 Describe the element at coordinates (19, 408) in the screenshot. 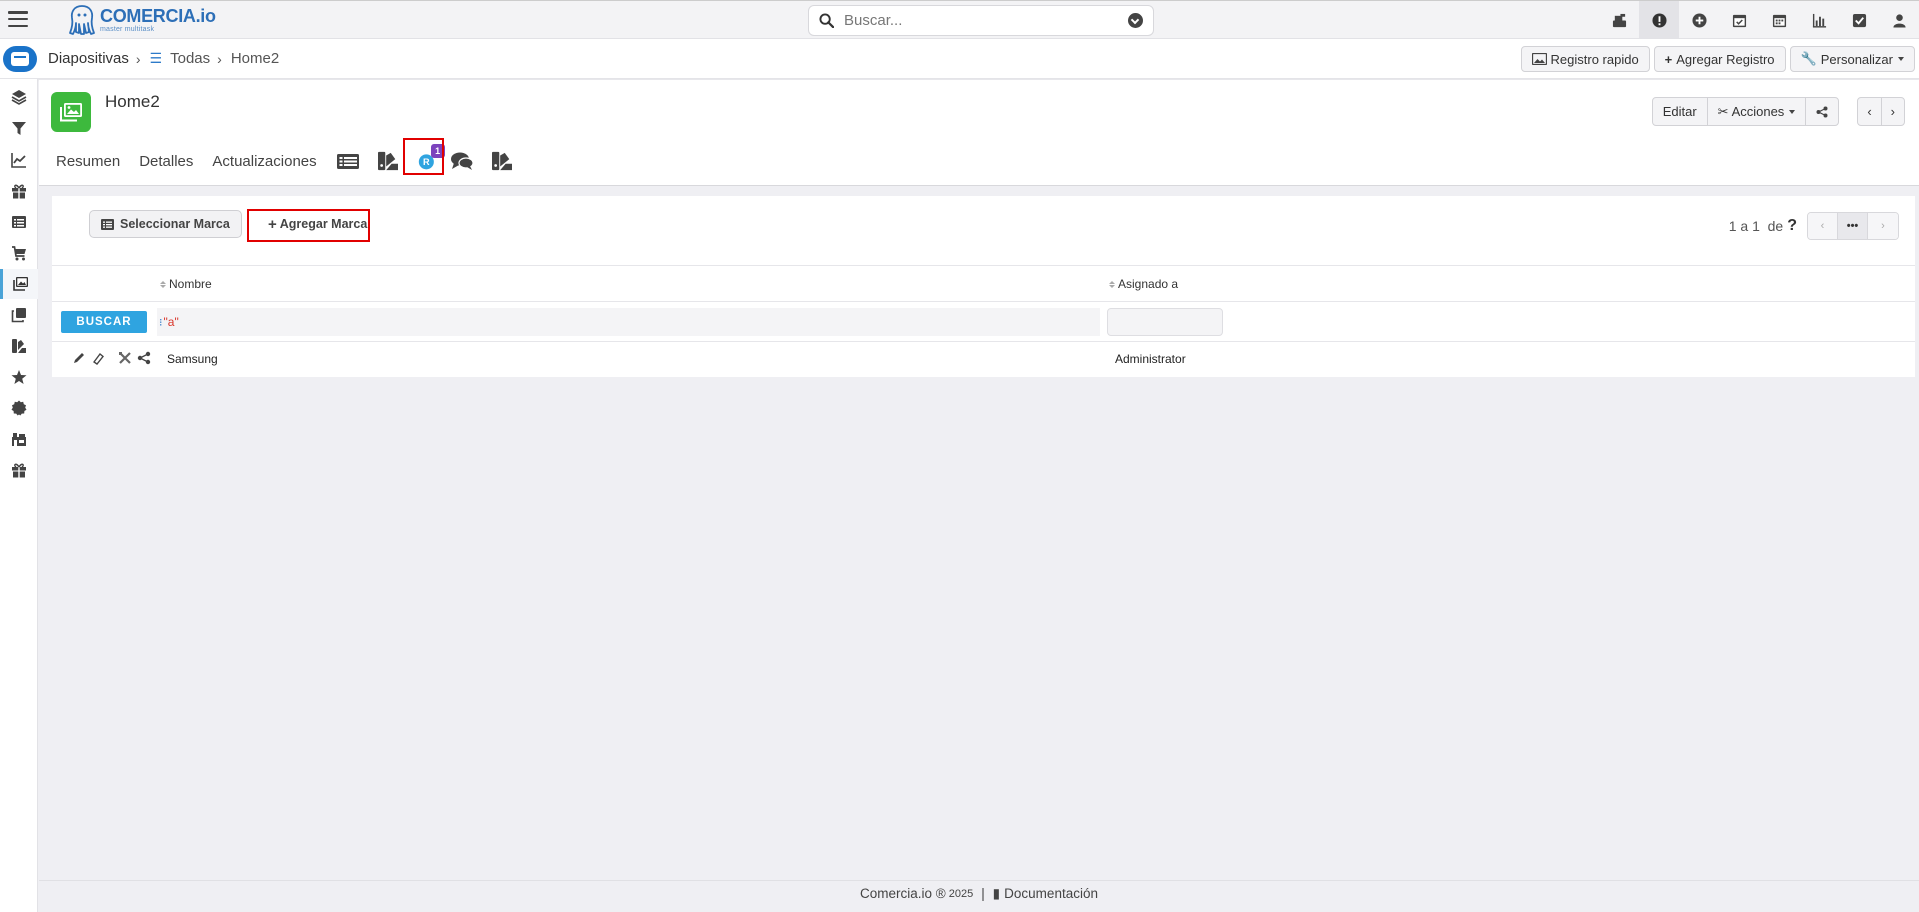

I see `certificate-icon` at that location.